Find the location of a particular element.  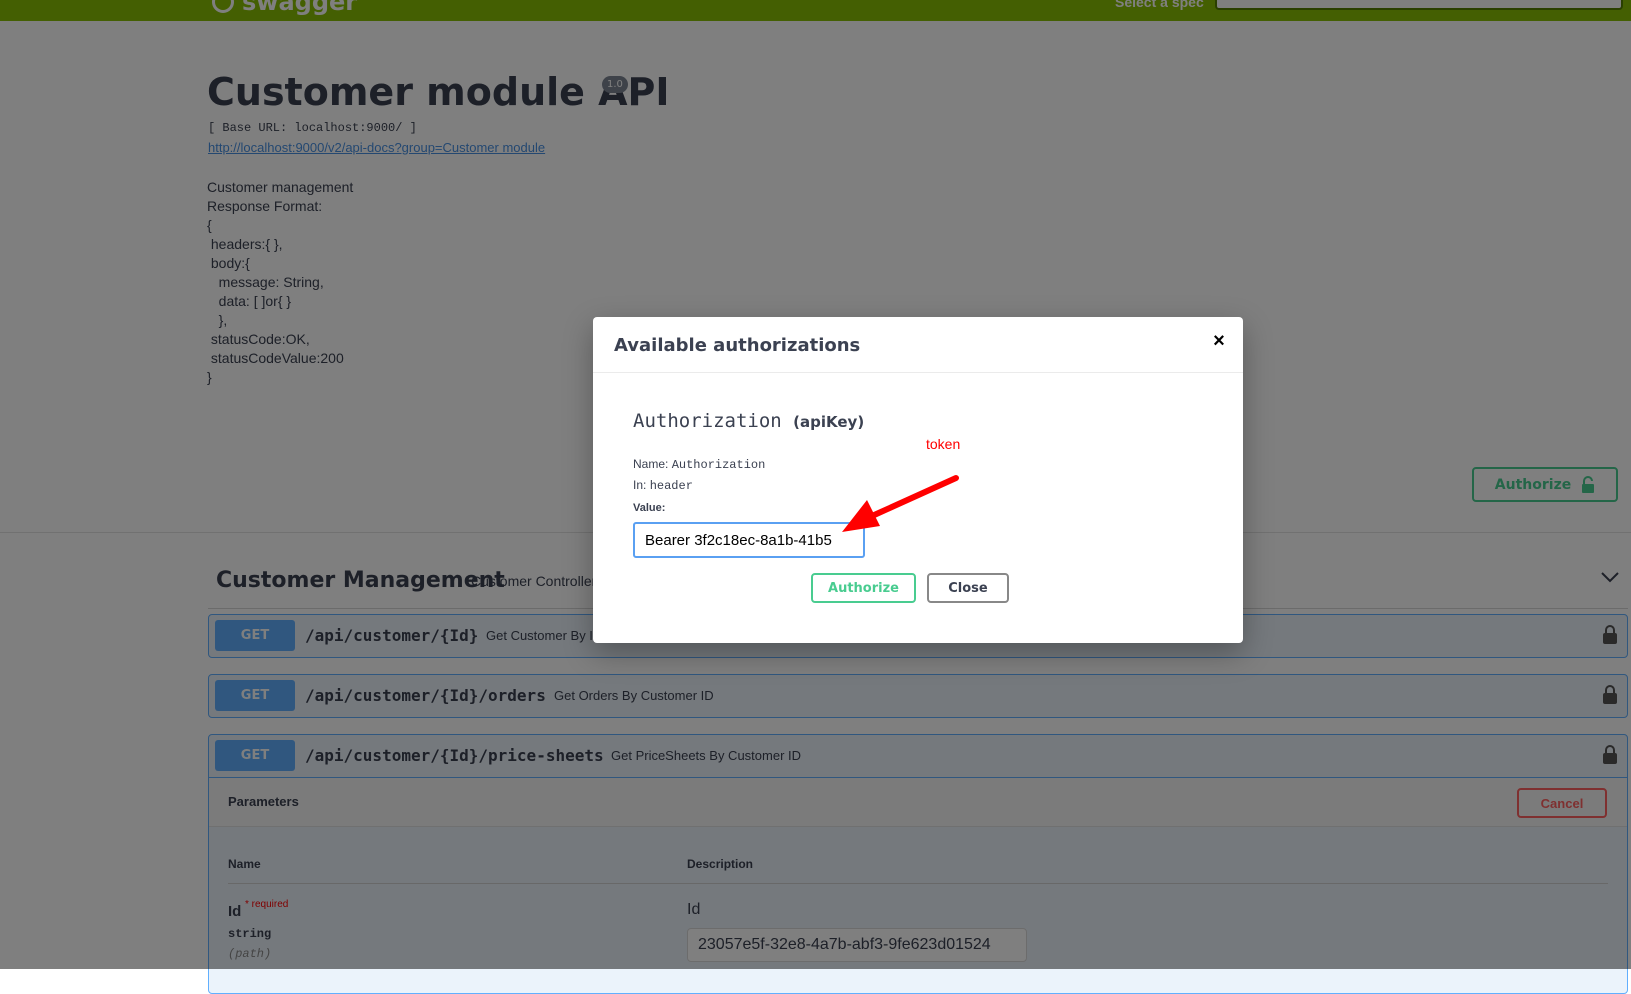

modal-authorize-button: Authorize is located at coordinates (863, 588).